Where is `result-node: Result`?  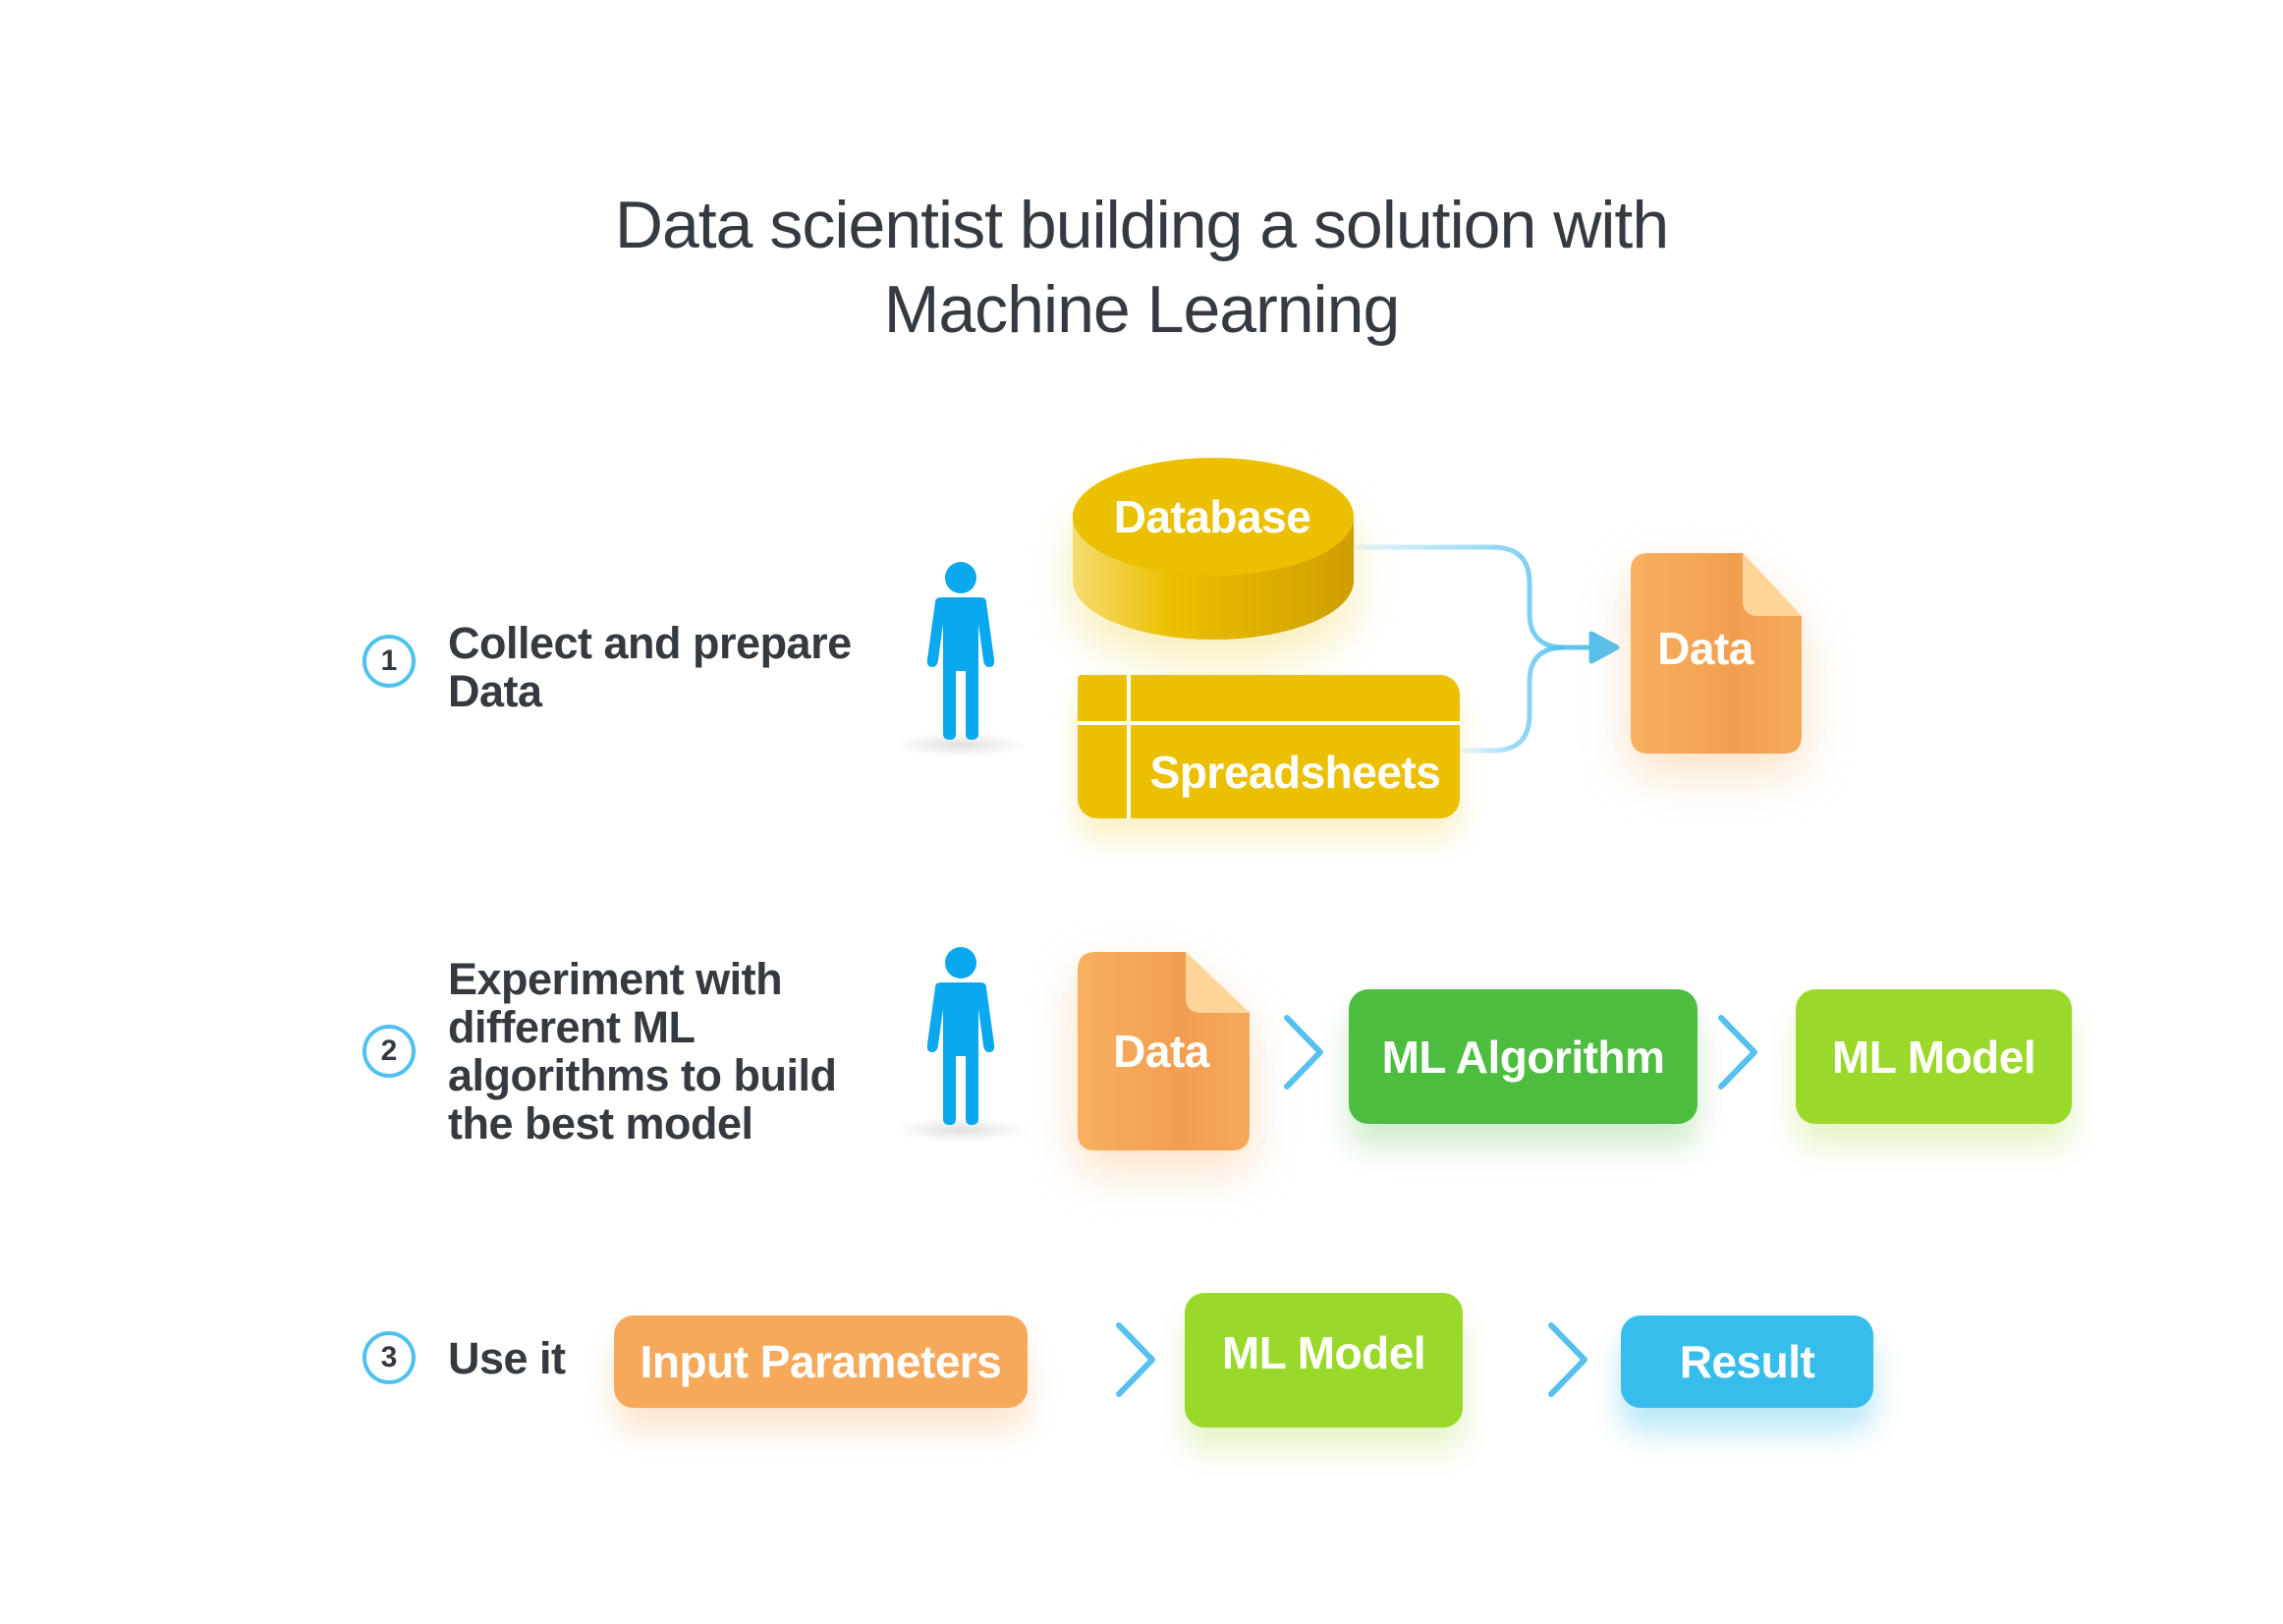
result-node: Result is located at coordinates (1747, 1362).